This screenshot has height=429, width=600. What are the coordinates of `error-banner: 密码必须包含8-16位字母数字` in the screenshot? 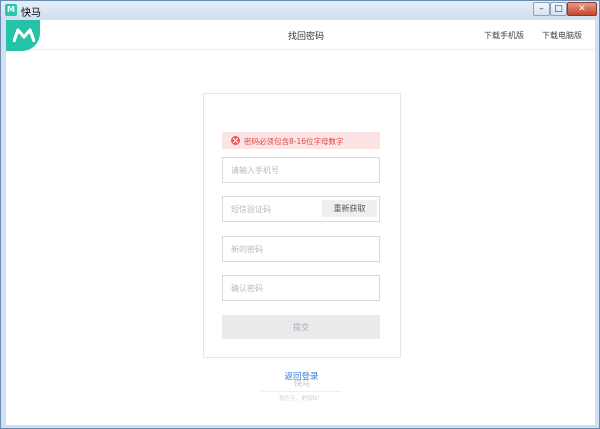 It's located at (301, 140).